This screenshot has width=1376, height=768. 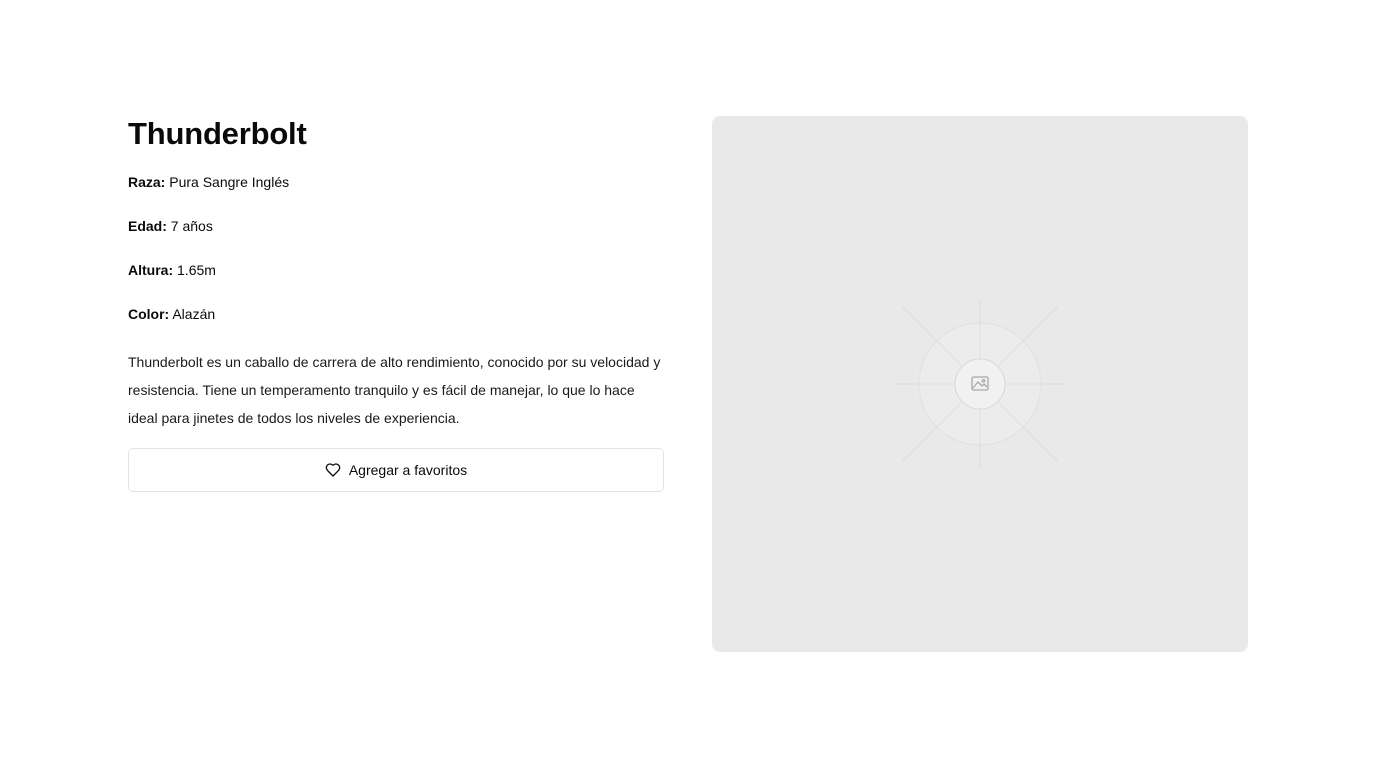 I want to click on heart-icon, so click(x=333, y=470).